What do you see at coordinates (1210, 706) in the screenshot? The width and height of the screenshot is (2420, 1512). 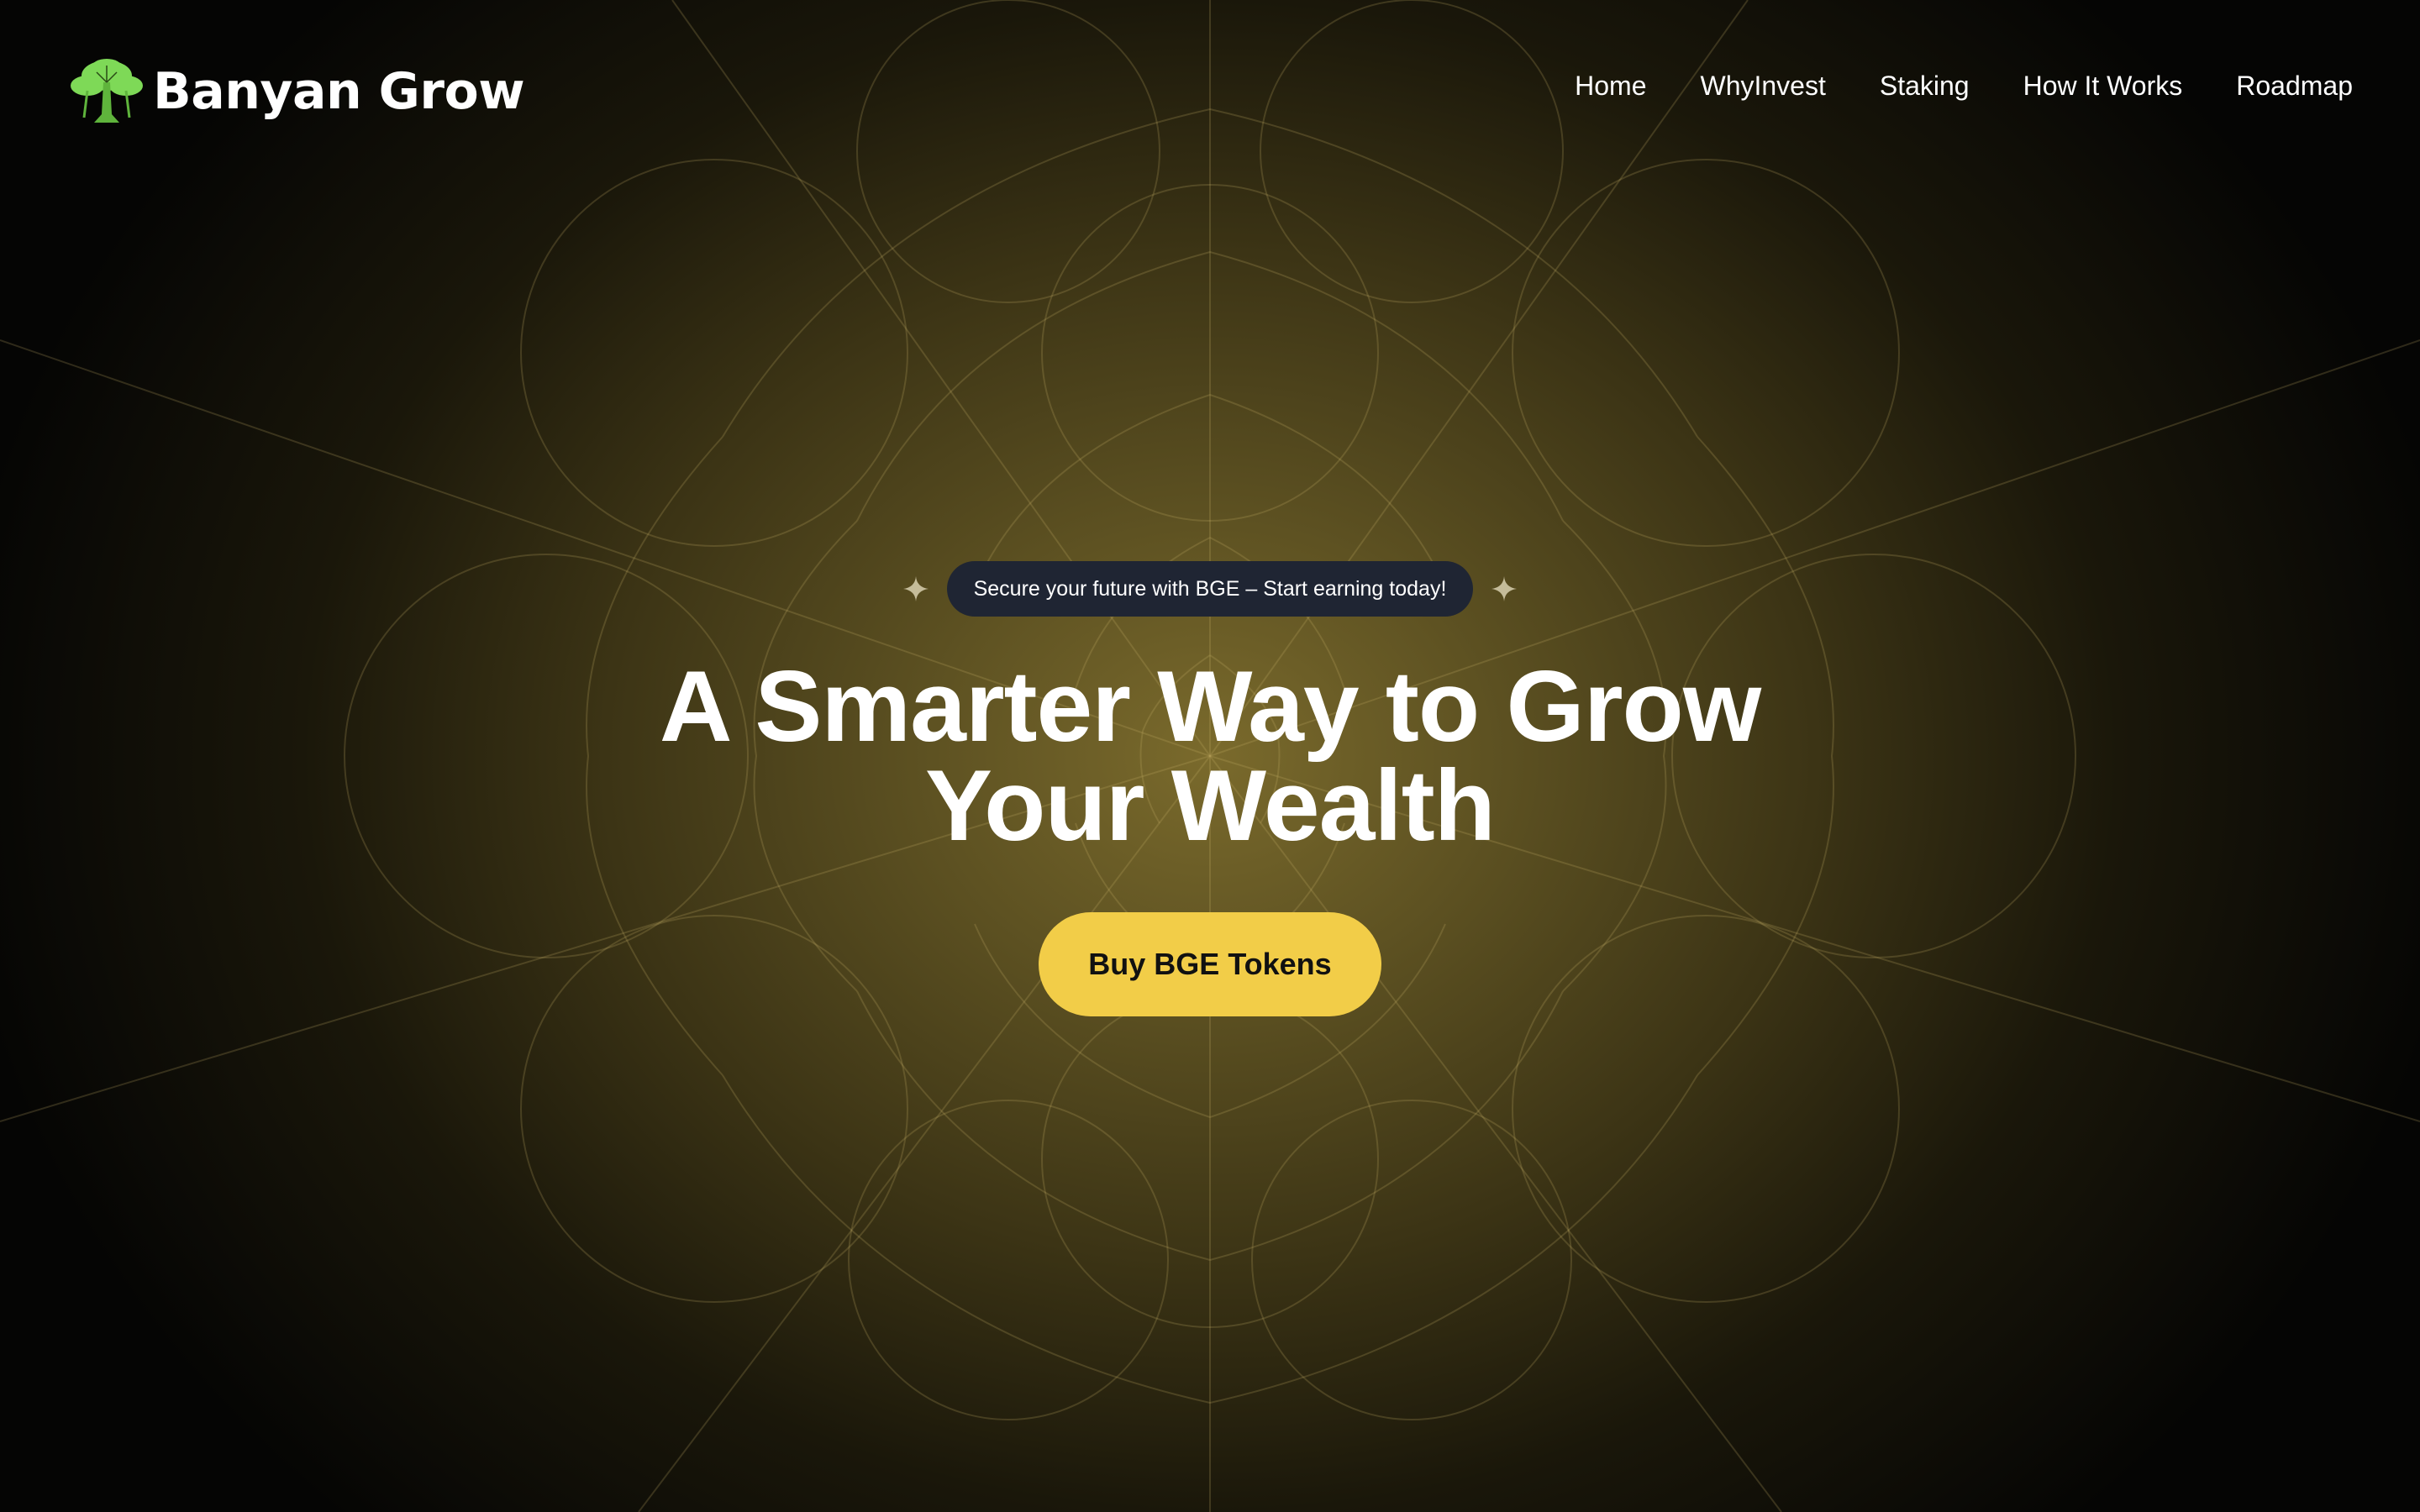 I see `headline-line-1: A Smarter Way to Grow` at bounding box center [1210, 706].